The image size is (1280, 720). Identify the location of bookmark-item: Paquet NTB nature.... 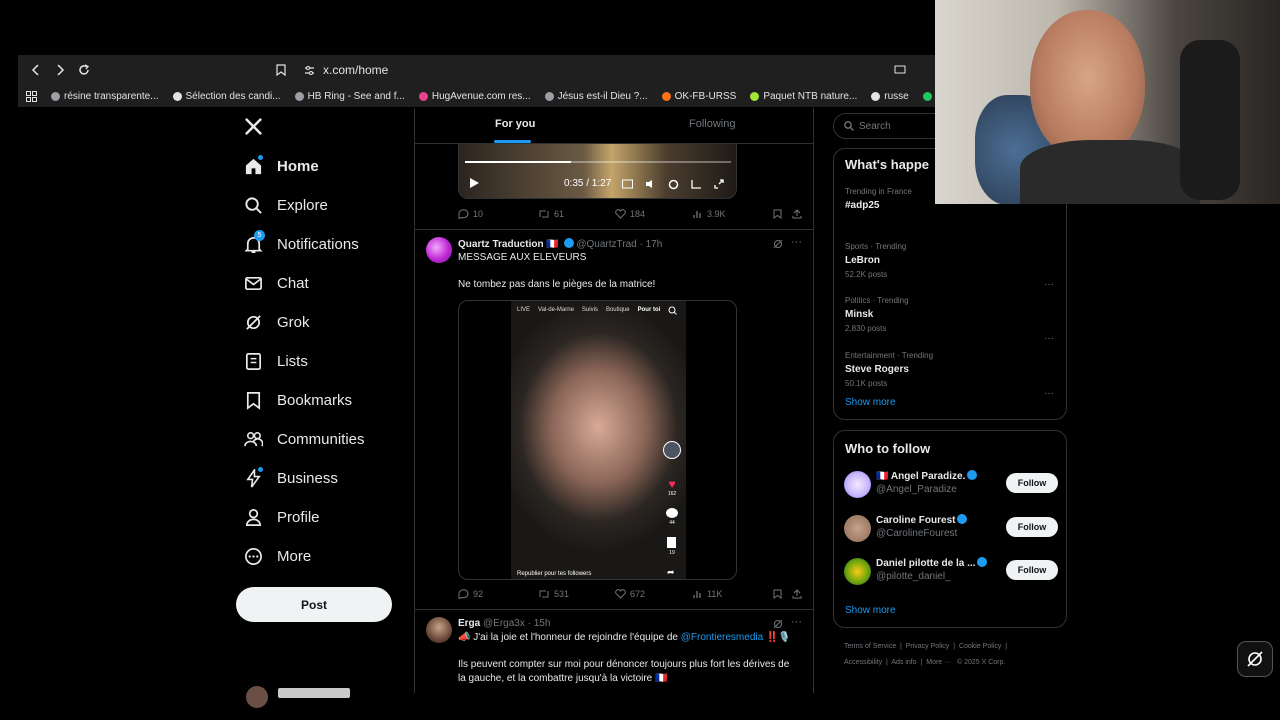
(803, 96).